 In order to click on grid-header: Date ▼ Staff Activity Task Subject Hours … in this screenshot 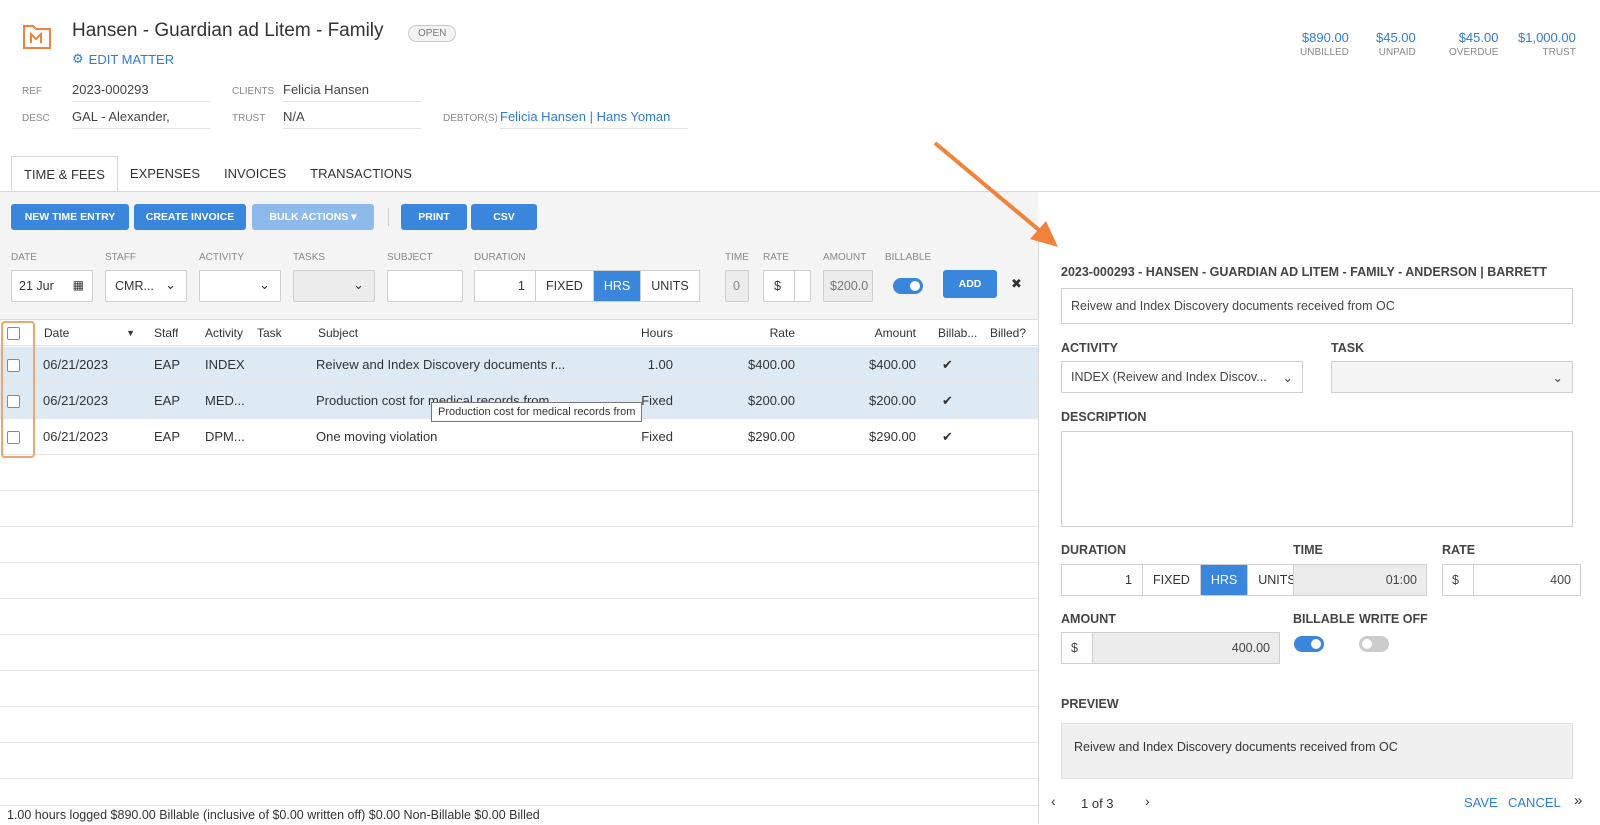, I will do `click(519, 333)`.